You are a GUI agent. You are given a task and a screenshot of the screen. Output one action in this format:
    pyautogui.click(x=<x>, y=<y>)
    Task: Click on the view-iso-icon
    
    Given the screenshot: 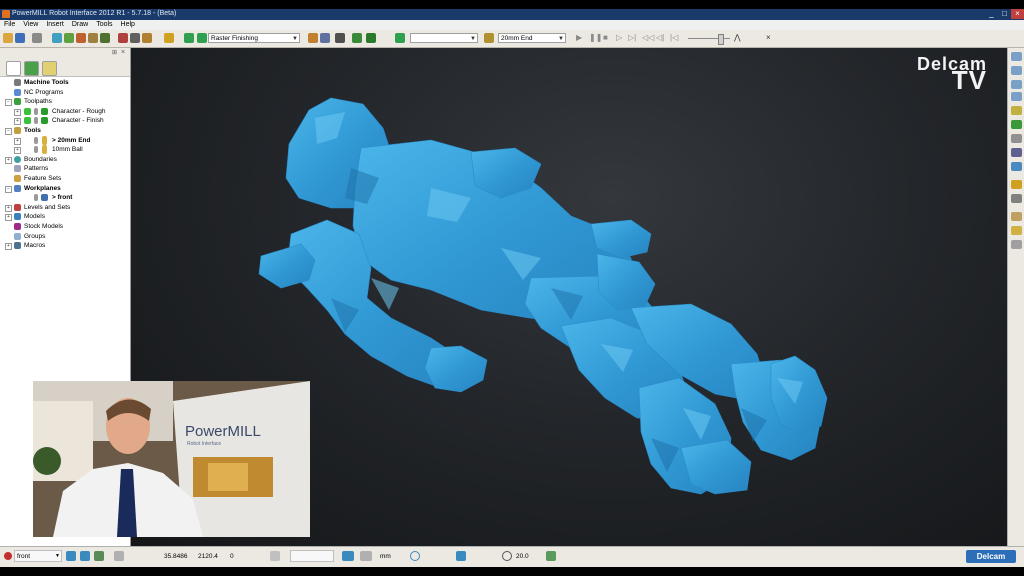 What is the action you would take?
    pyautogui.click(x=1016, y=56)
    